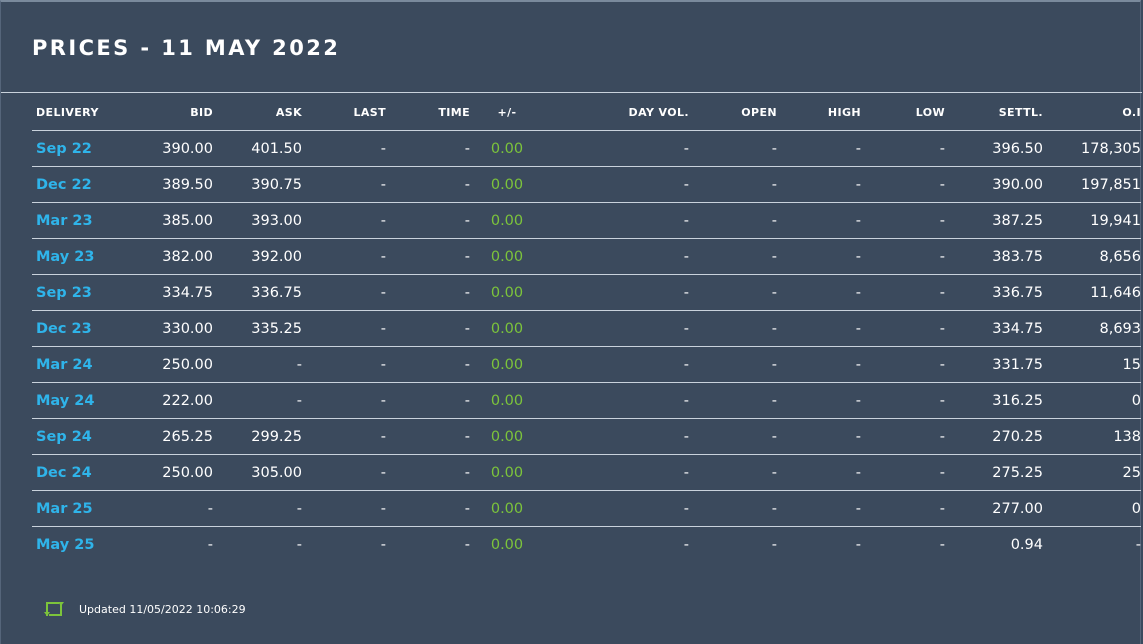 This screenshot has height=644, width=1143. Describe the element at coordinates (65, 401) in the screenshot. I see `delivery-link: May 24` at that location.